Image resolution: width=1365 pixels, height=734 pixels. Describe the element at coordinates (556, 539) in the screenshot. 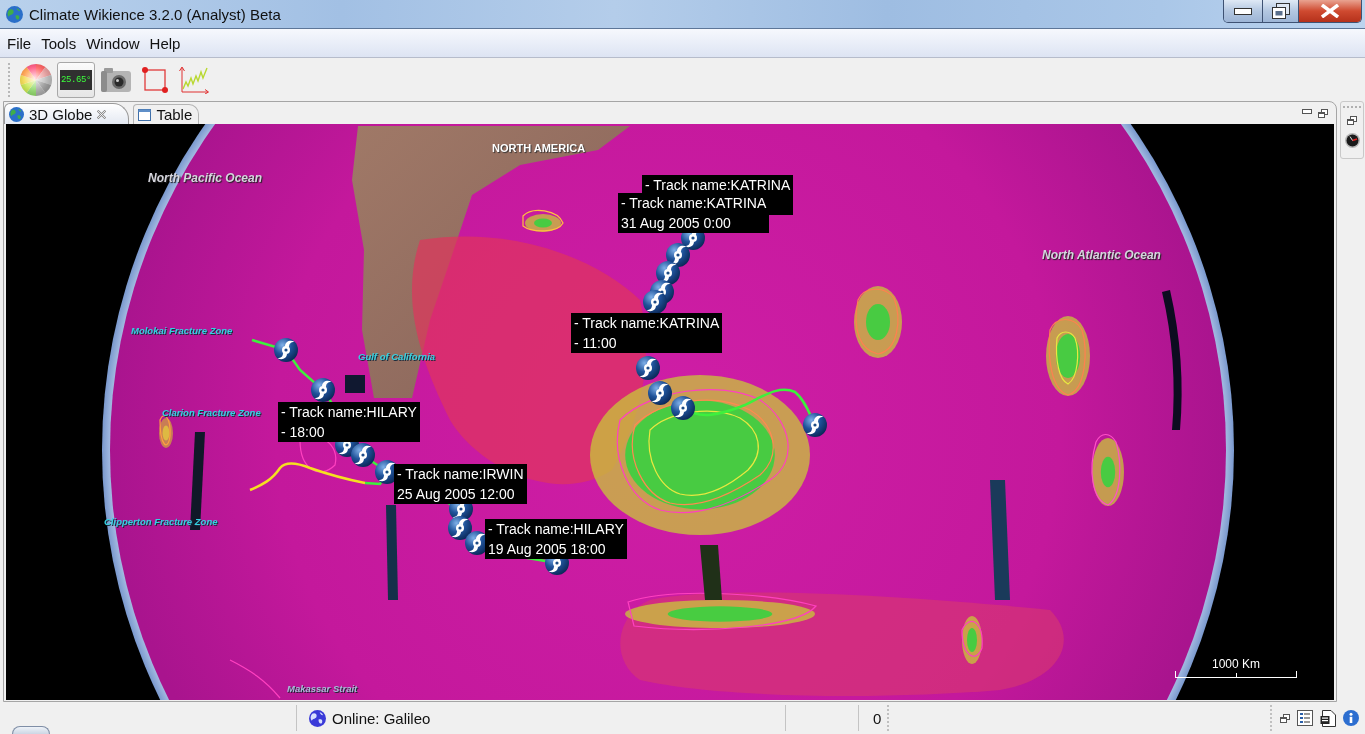

I see `track-tooltip: - Track name:HILARY 19 Aug 2005 18:00` at that location.